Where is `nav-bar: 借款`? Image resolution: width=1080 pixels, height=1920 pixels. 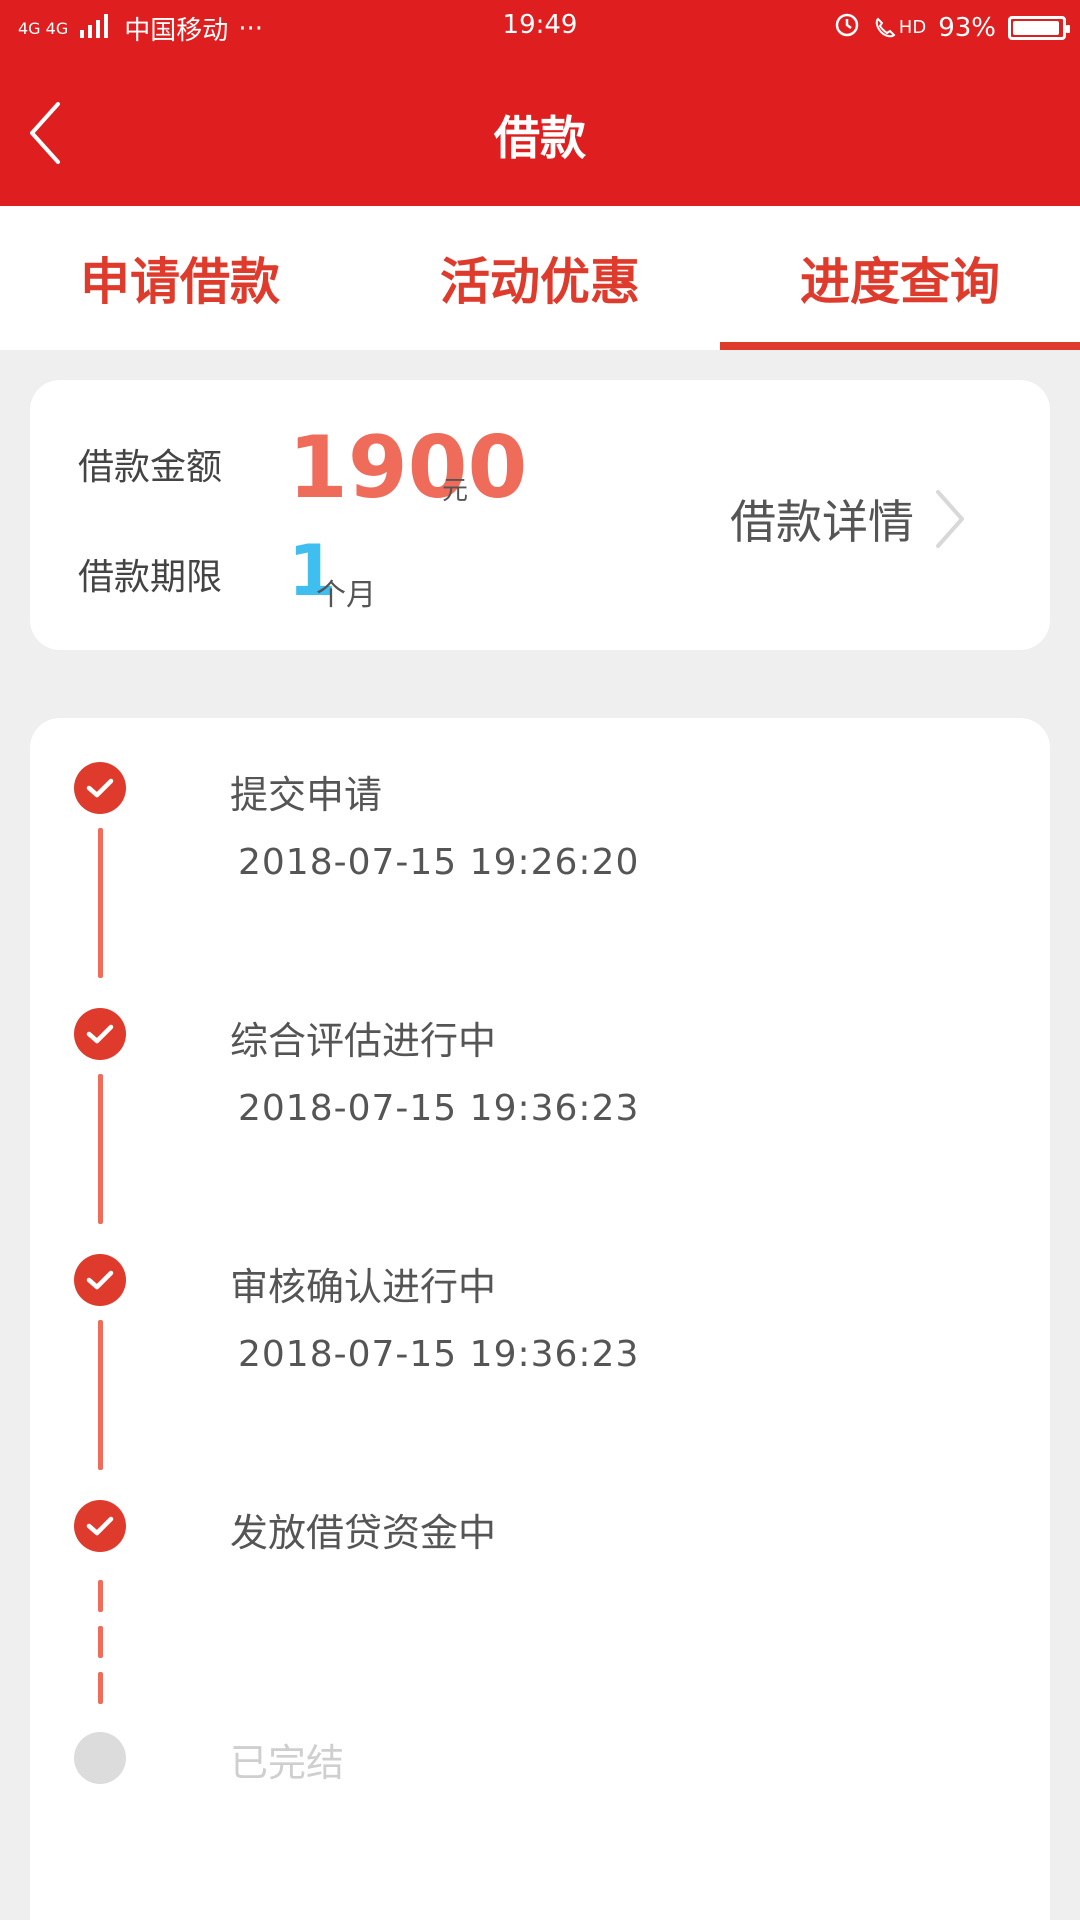 nav-bar: 借款 is located at coordinates (540, 131).